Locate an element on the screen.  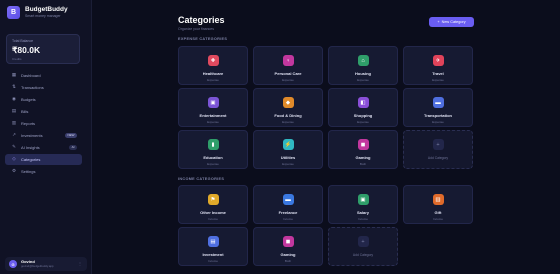
sidebar-item-budgets: ◉ Budgets is located at coordinates (43, 99).